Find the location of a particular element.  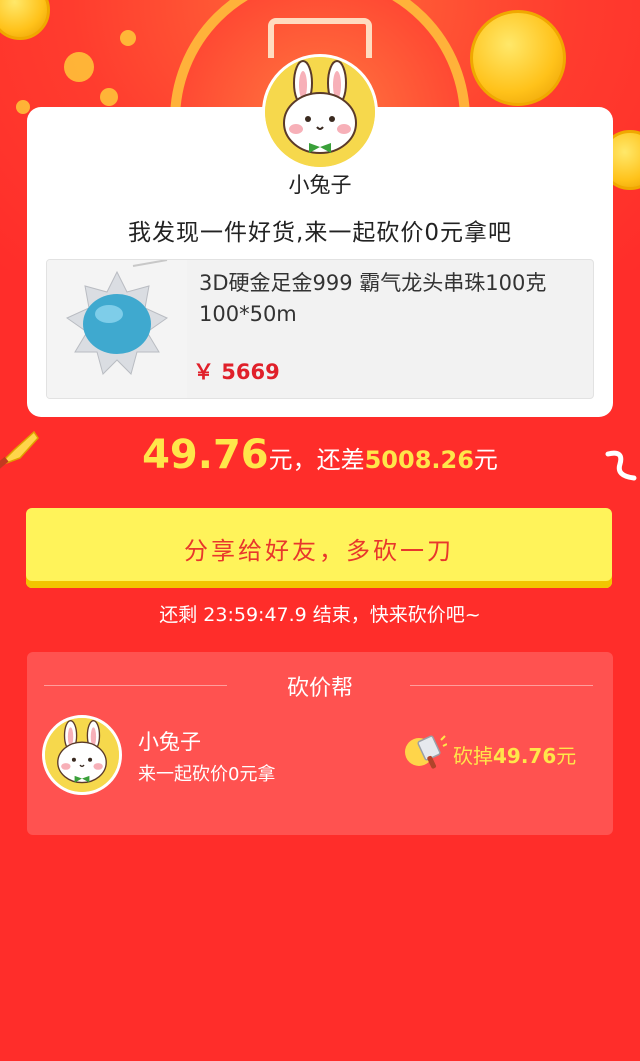

product-item: 3D硬金足金999 霸气龙头串珠100克 100*50m ￥ 5669 is located at coordinates (320, 329).